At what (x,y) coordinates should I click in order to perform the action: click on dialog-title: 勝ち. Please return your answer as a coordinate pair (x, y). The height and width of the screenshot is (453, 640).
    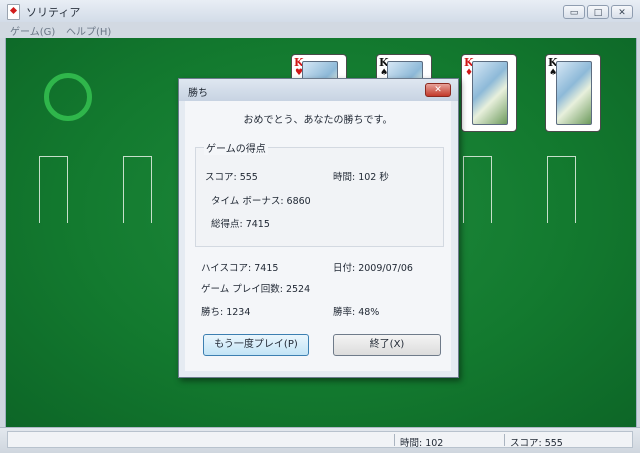
    Looking at the image, I should click on (198, 93).